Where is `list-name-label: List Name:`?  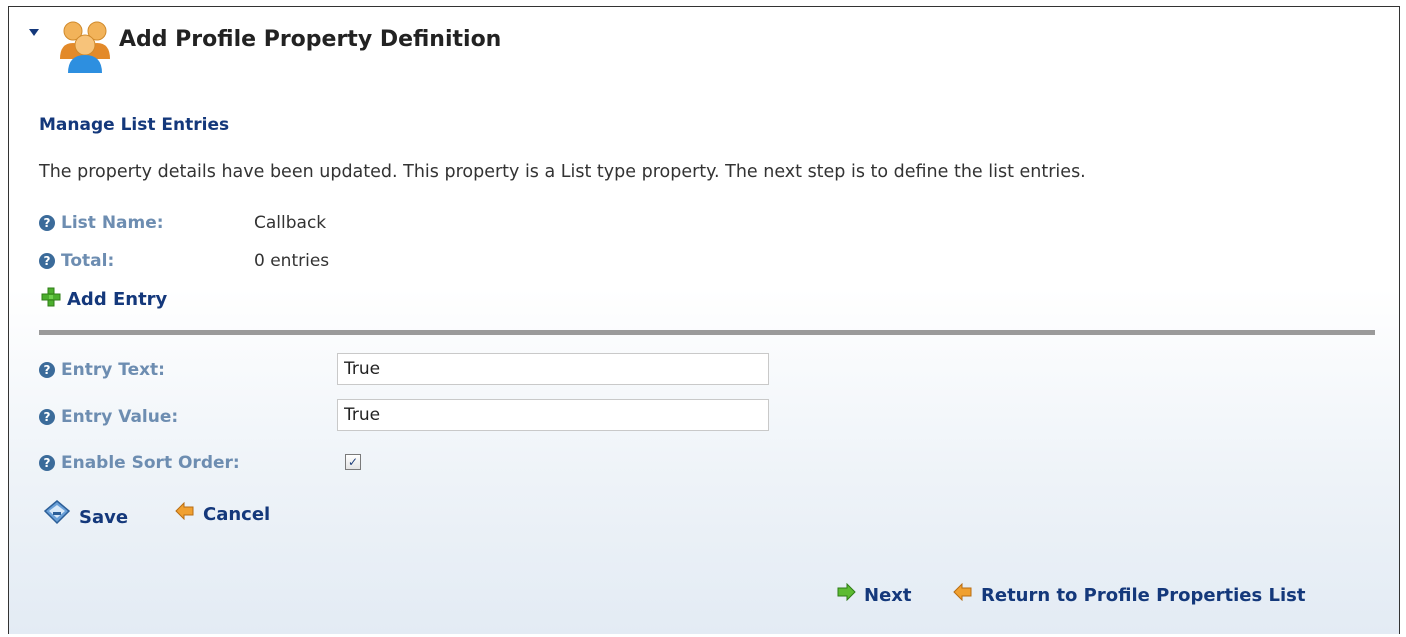
list-name-label: List Name: is located at coordinates (112, 223).